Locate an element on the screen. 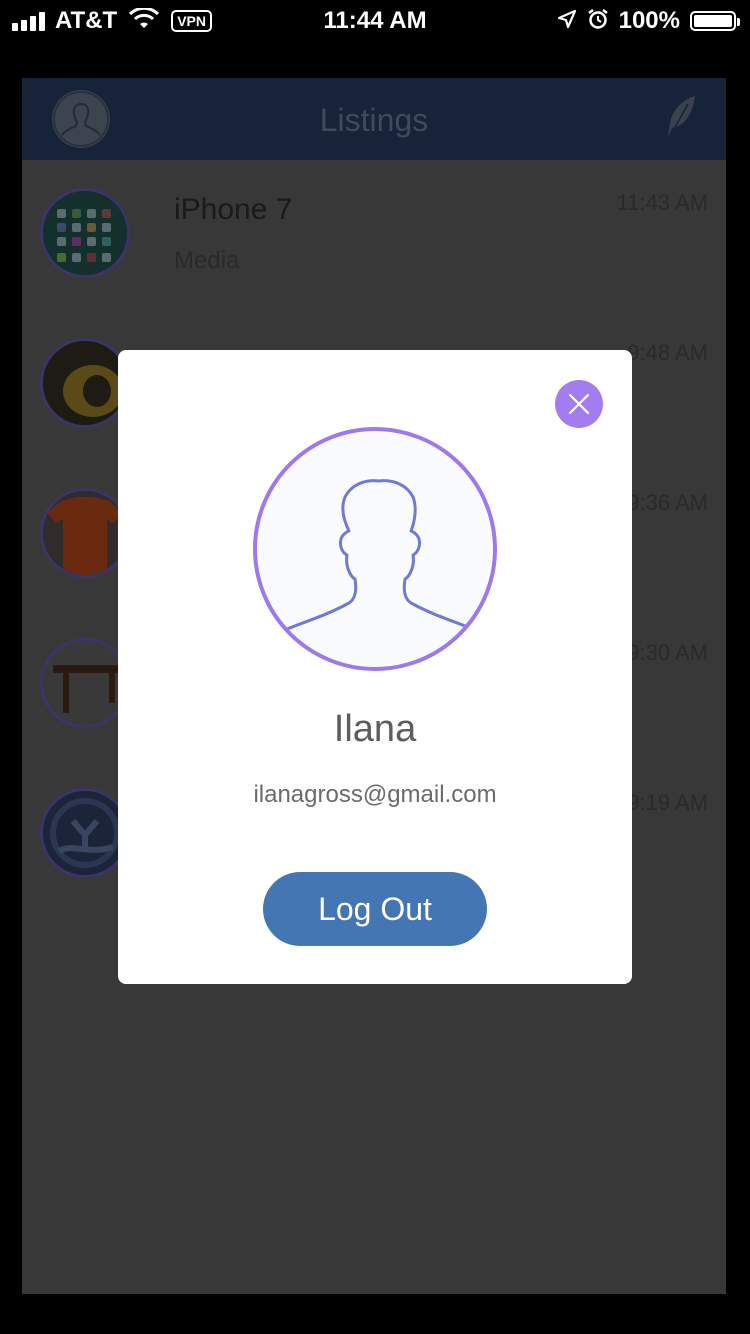 The width and height of the screenshot is (750, 1334). page-title: Listings is located at coordinates (374, 120).